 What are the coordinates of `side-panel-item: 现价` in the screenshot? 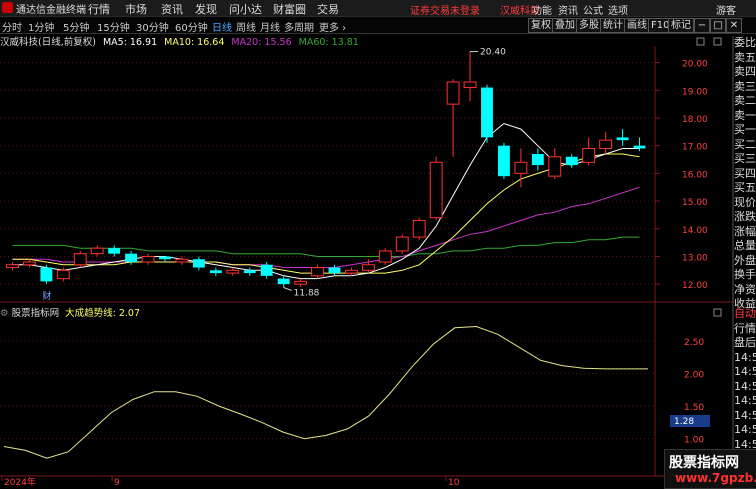 It's located at (745, 203).